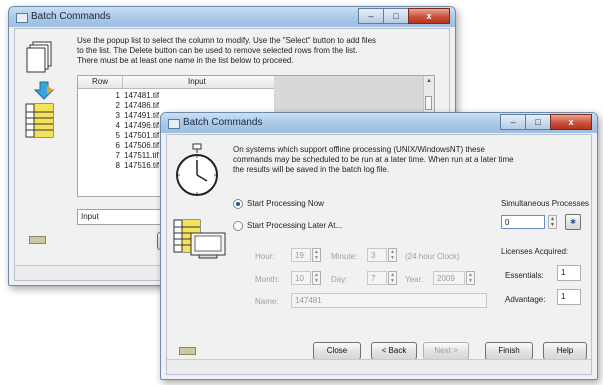  I want to click on next-button: Next >, so click(446, 351).